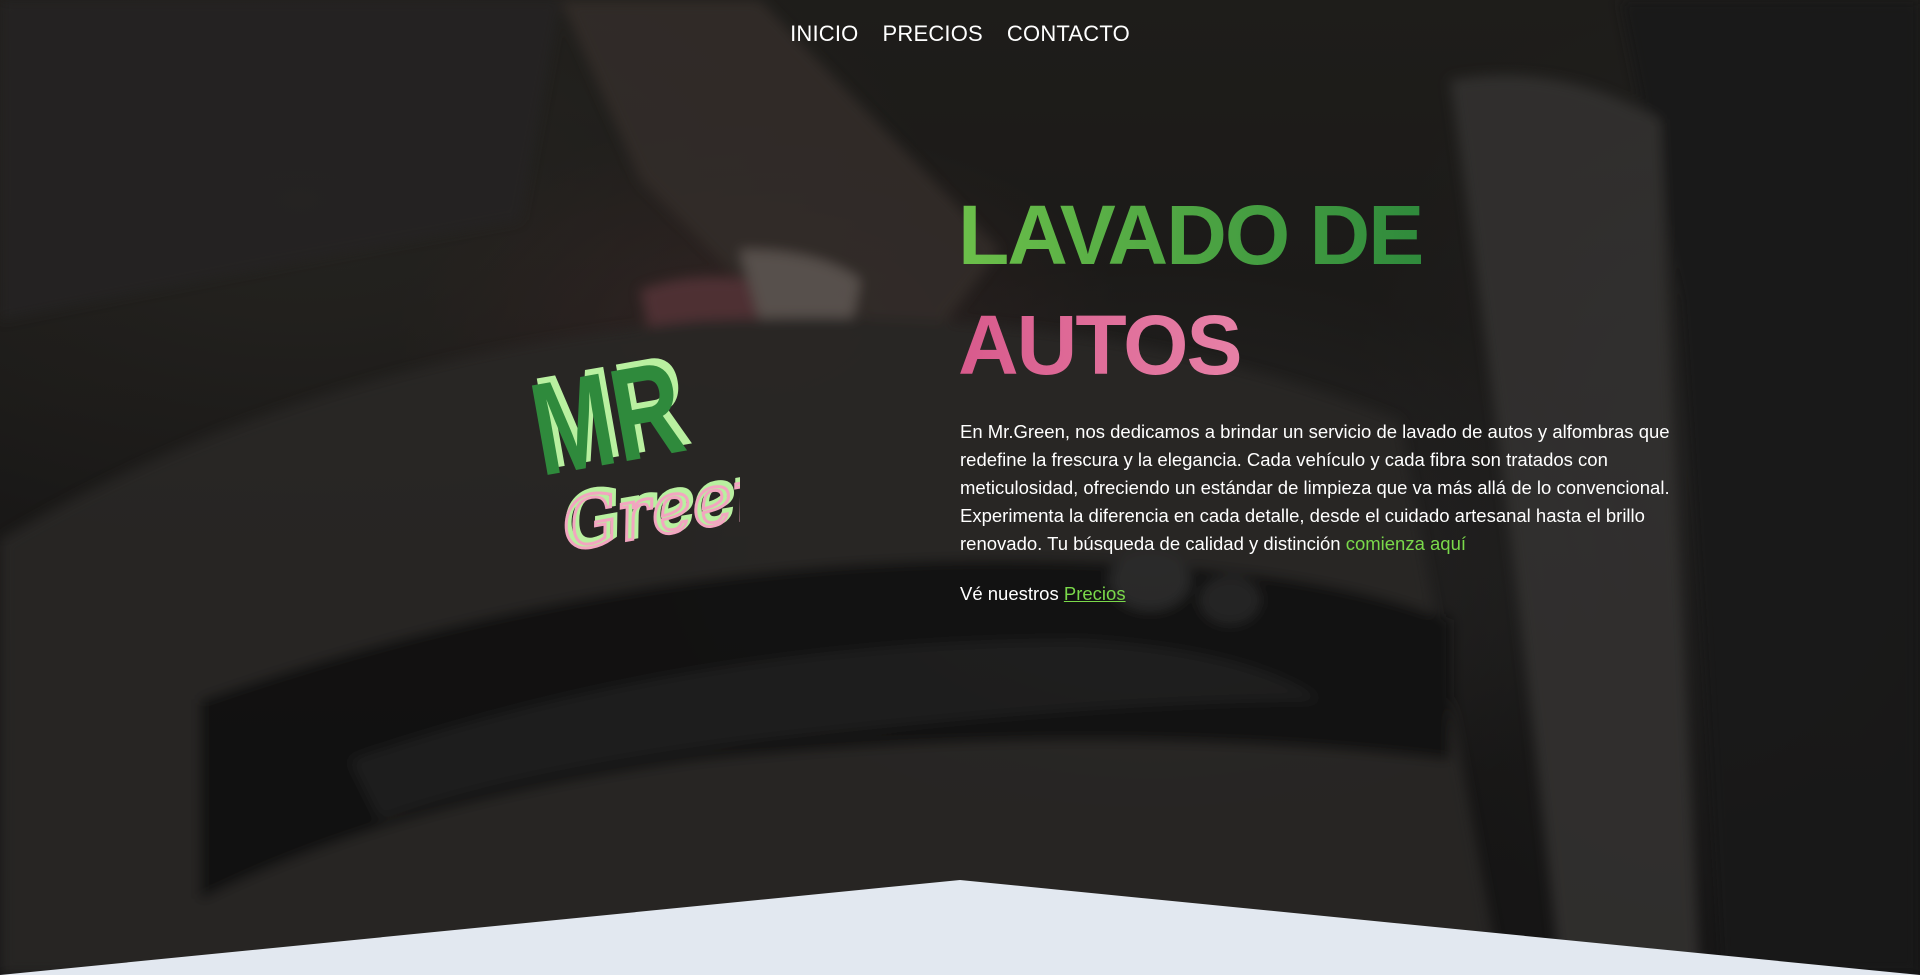 The image size is (1920, 975). I want to click on prices-cta: Vé nuestros Precios, so click(1043, 594).